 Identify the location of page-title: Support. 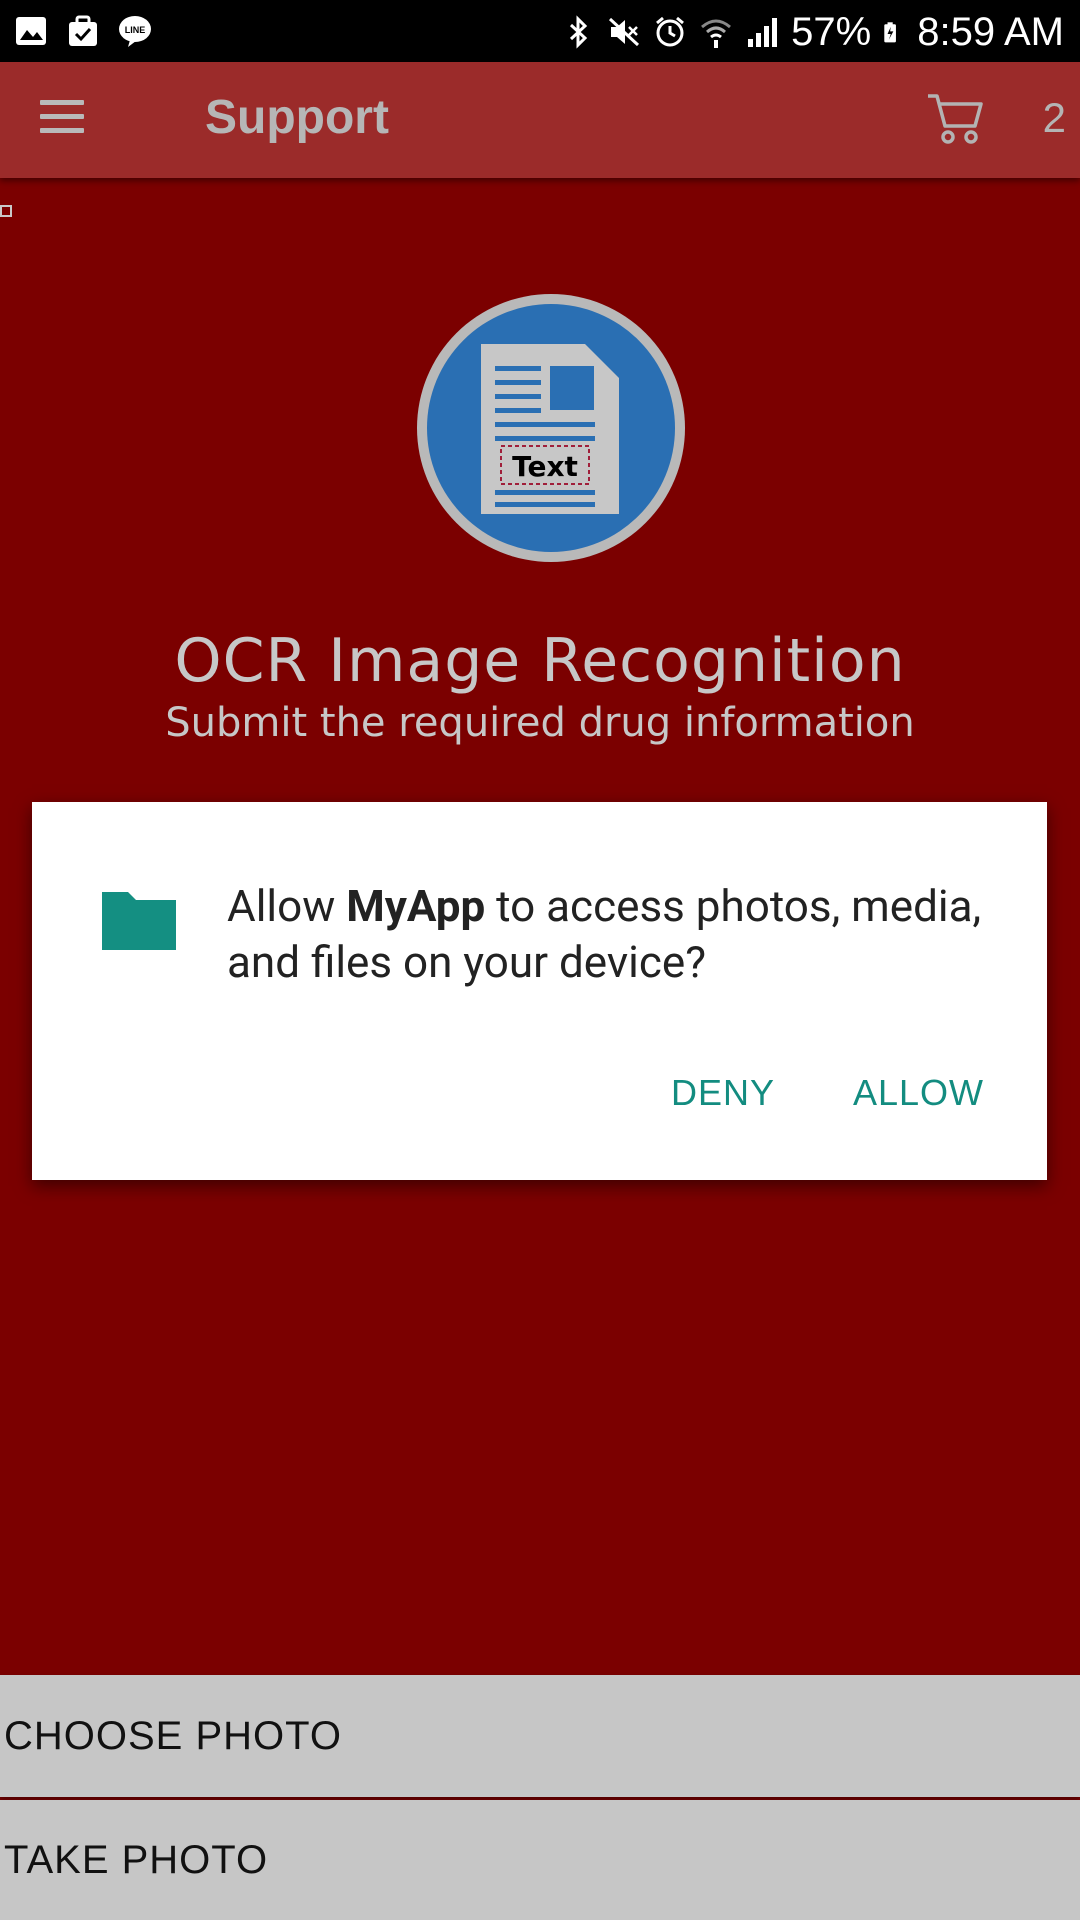
(297, 117).